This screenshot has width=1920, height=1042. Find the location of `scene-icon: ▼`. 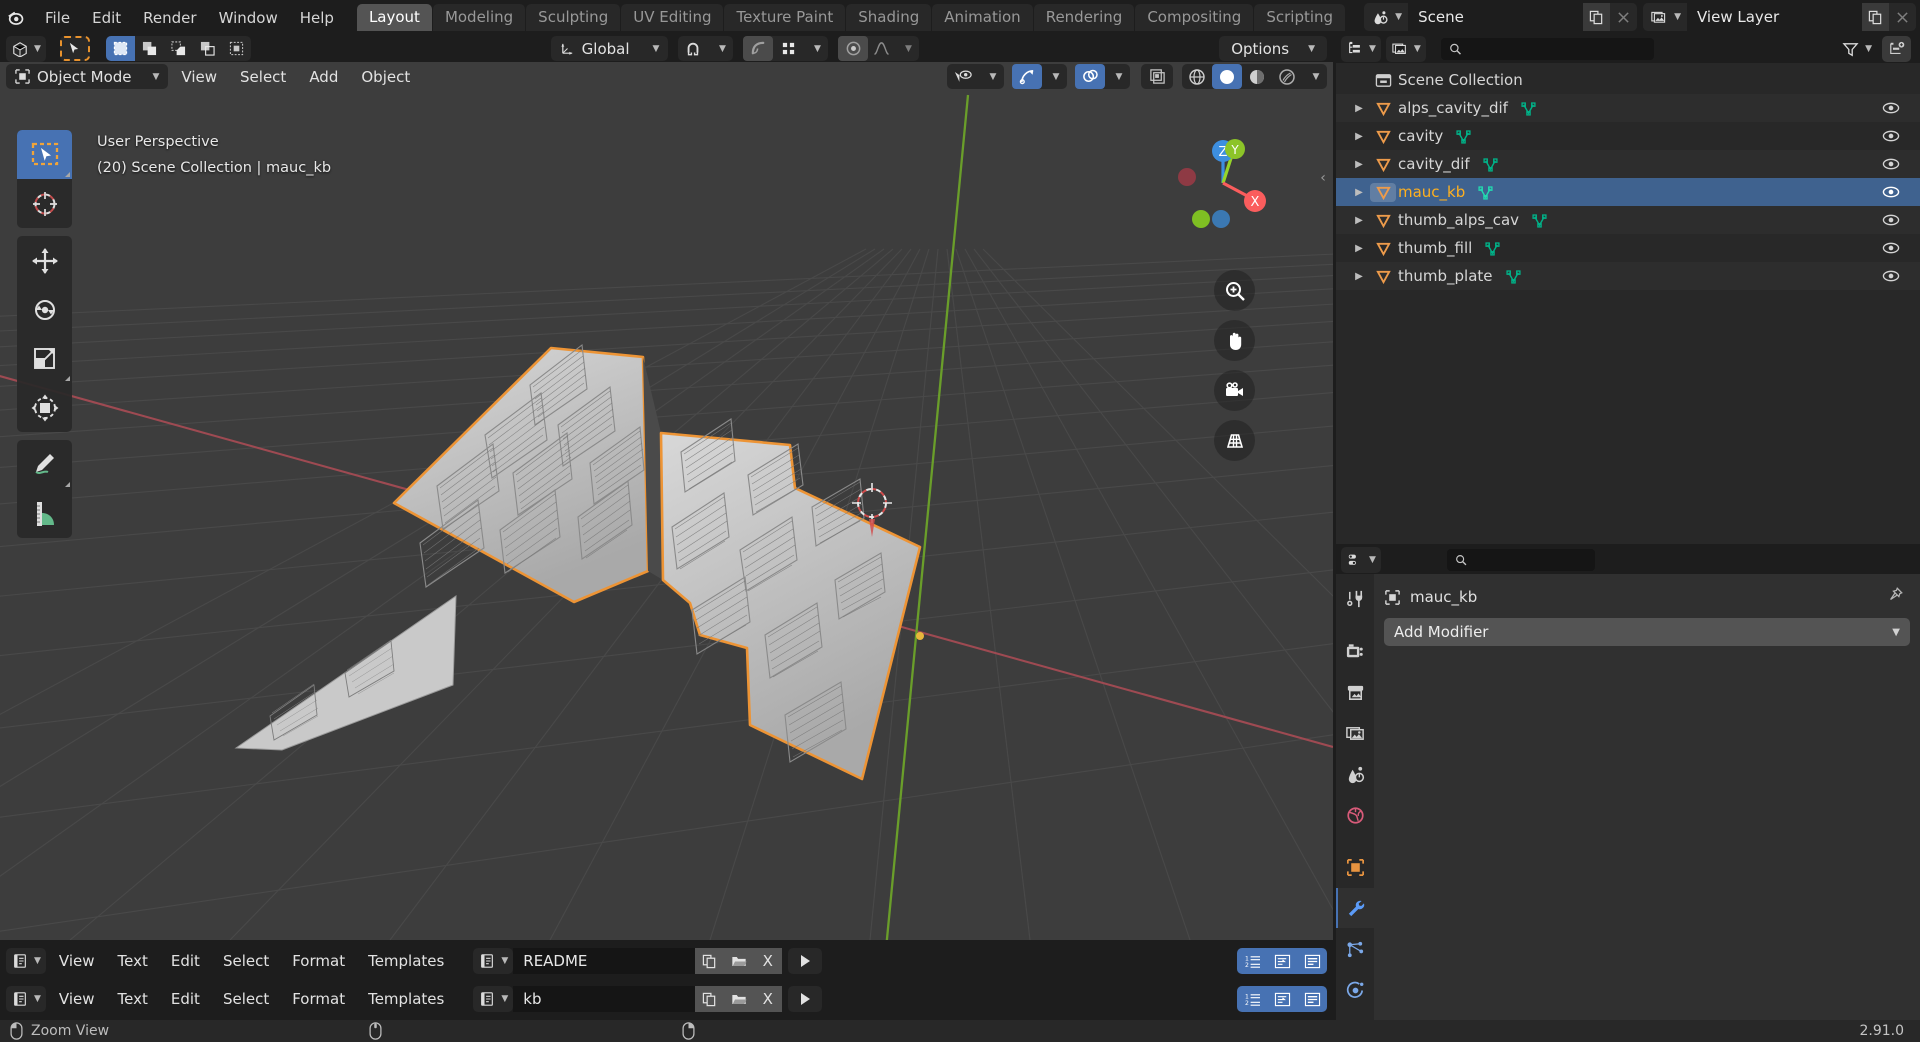

scene-icon: ▼ is located at coordinates (1386, 17).